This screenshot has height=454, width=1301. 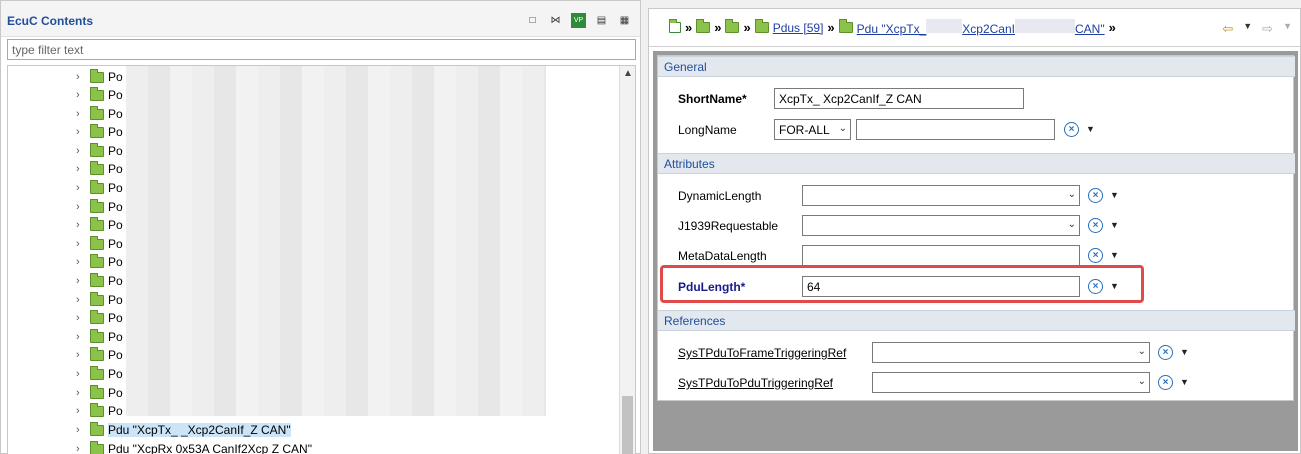 What do you see at coordinates (902, 284) in the screenshot?
I see `highlight-box` at bounding box center [902, 284].